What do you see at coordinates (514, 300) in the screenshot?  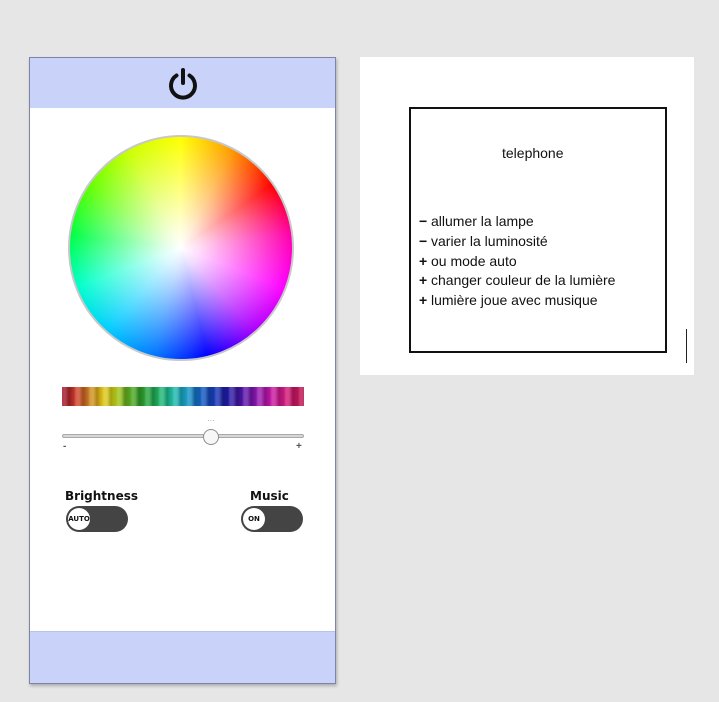 I see `list-item-text: lumière joue avec musique` at bounding box center [514, 300].